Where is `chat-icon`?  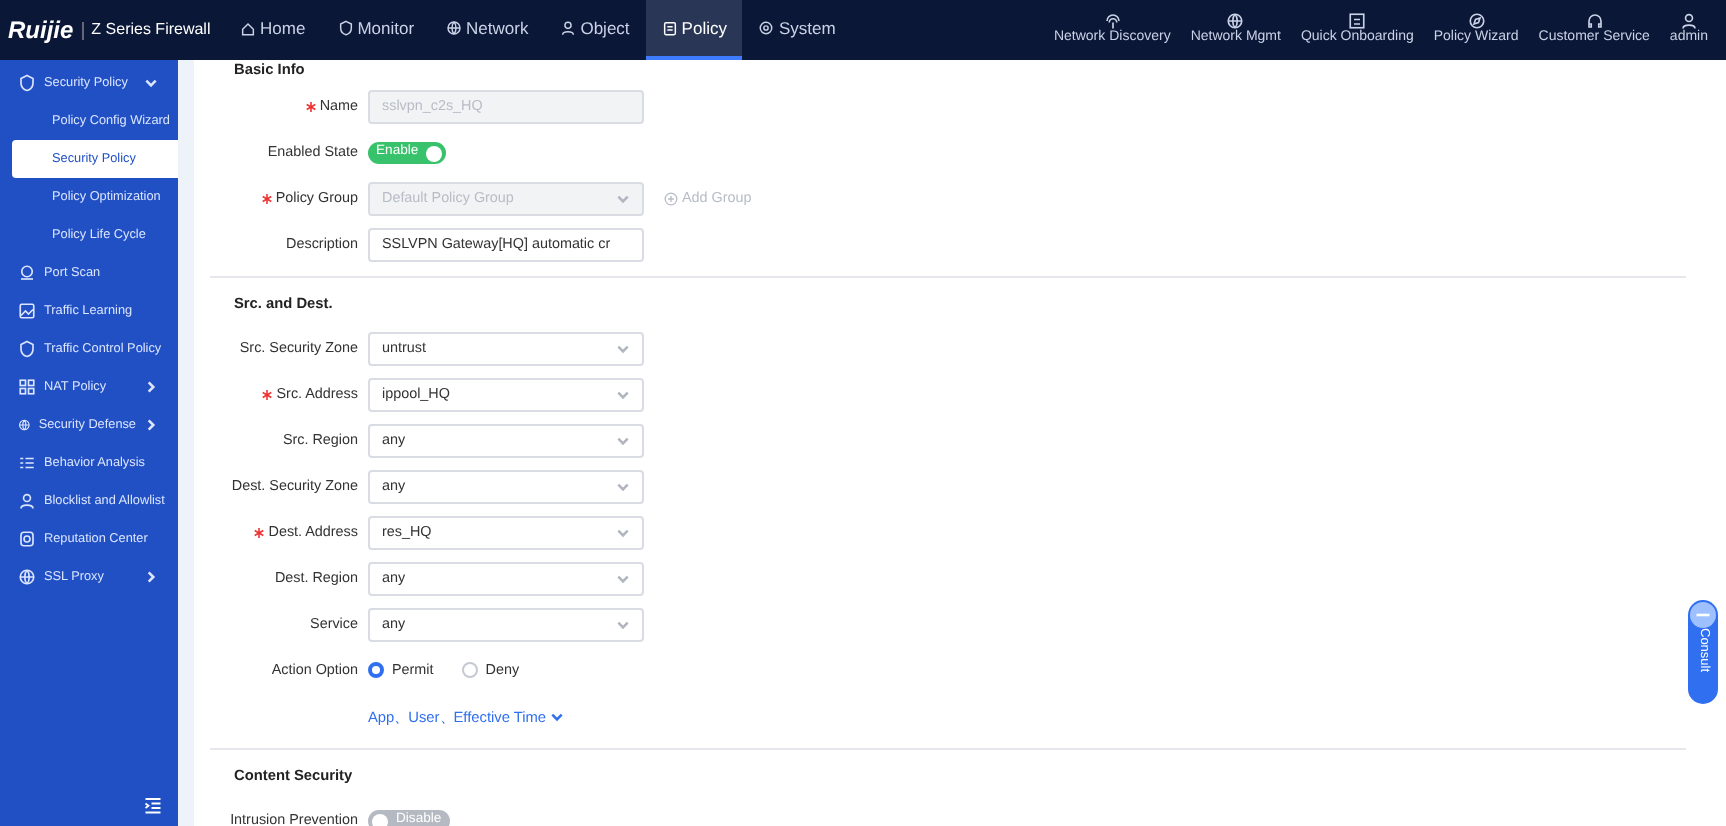 chat-icon is located at coordinates (1703, 615).